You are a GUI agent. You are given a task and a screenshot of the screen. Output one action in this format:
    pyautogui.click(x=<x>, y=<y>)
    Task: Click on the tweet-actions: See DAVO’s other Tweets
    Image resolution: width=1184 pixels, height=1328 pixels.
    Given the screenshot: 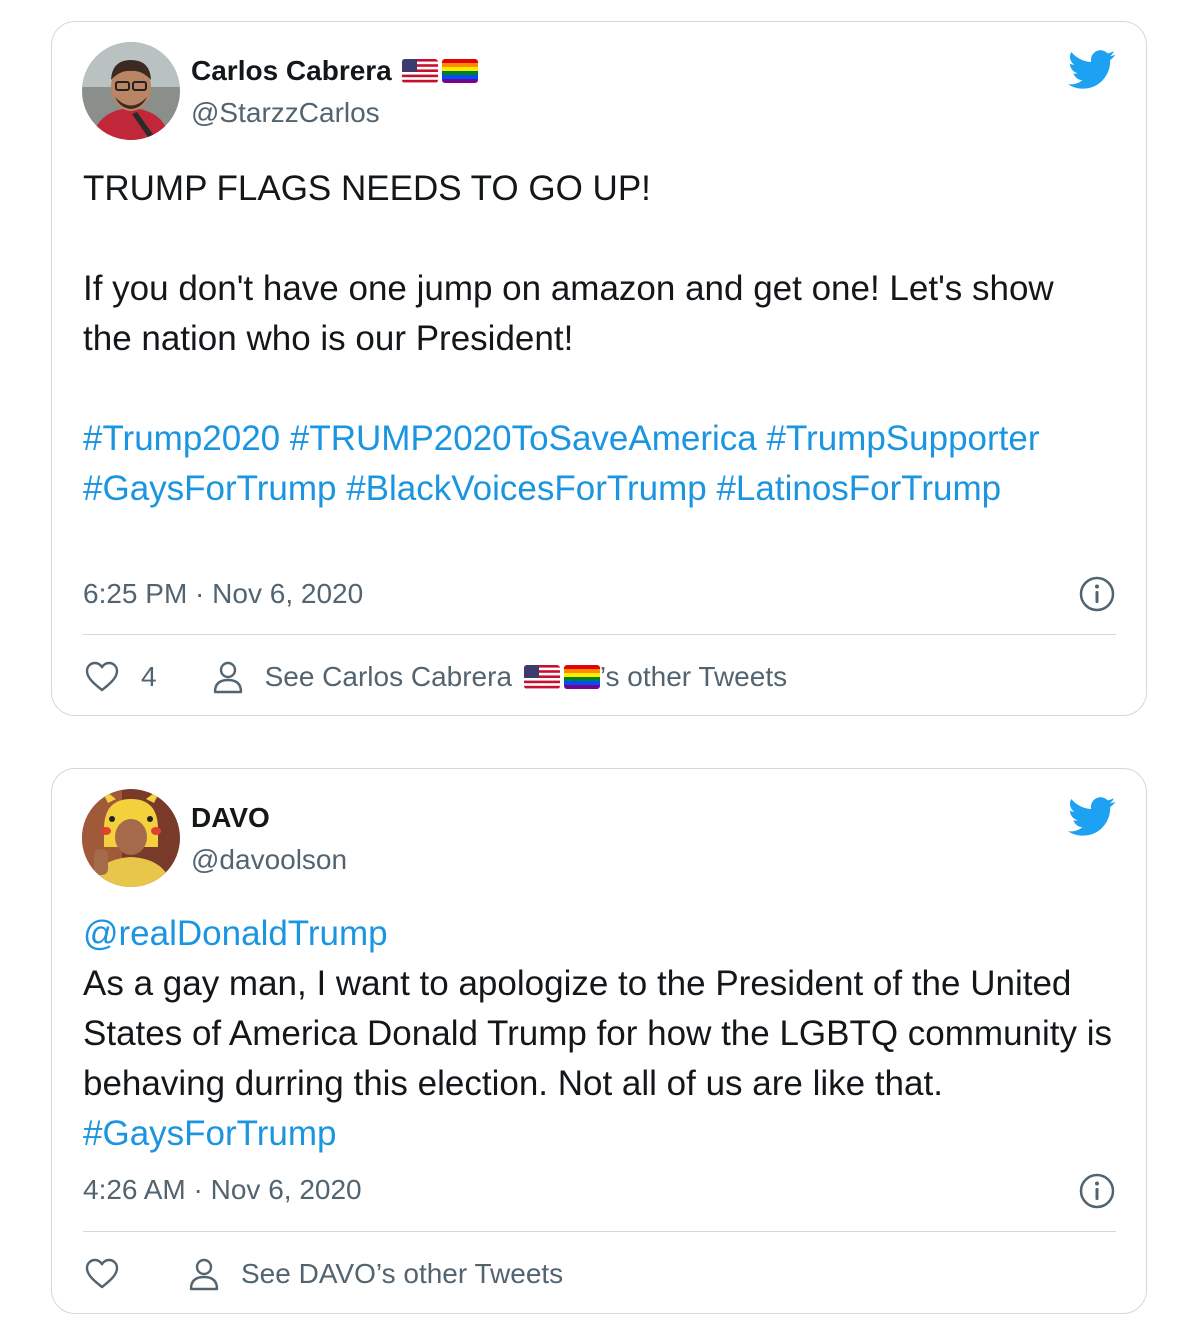 What is the action you would take?
    pyautogui.click(x=323, y=1274)
    